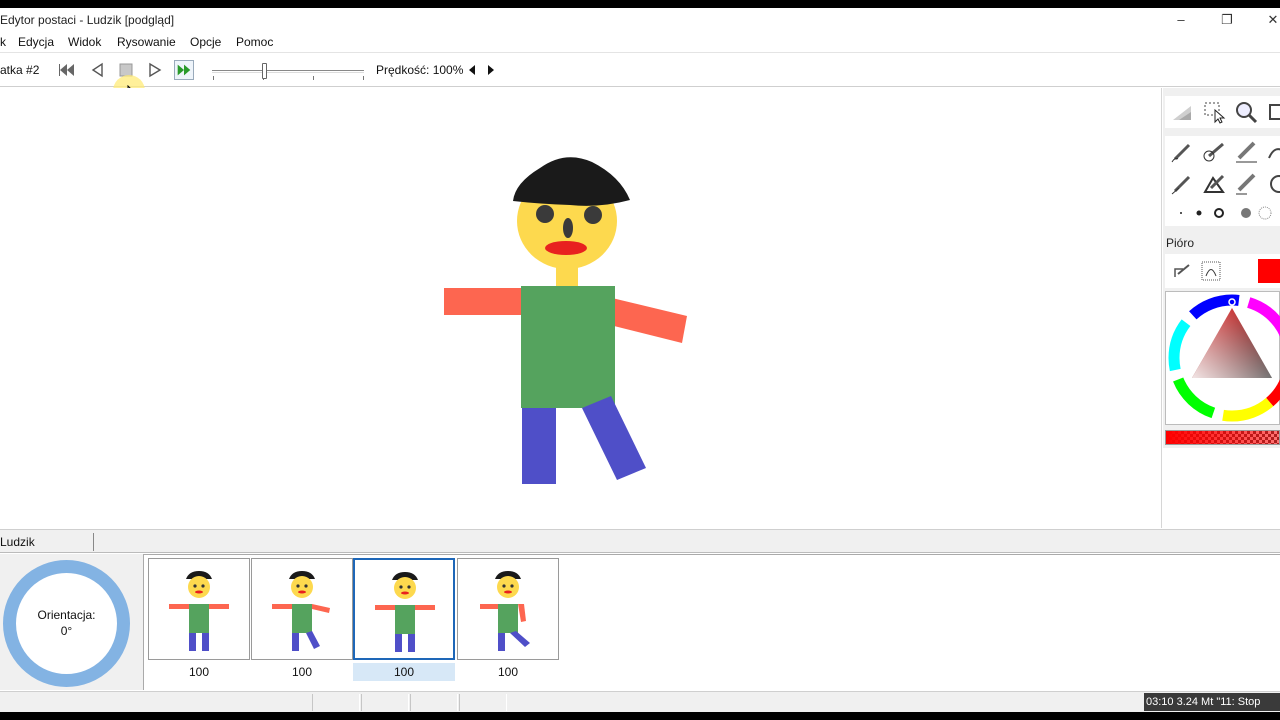 Image resolution: width=1280 pixels, height=720 pixels. I want to click on close-icon: ✕, so click(1265, 20).